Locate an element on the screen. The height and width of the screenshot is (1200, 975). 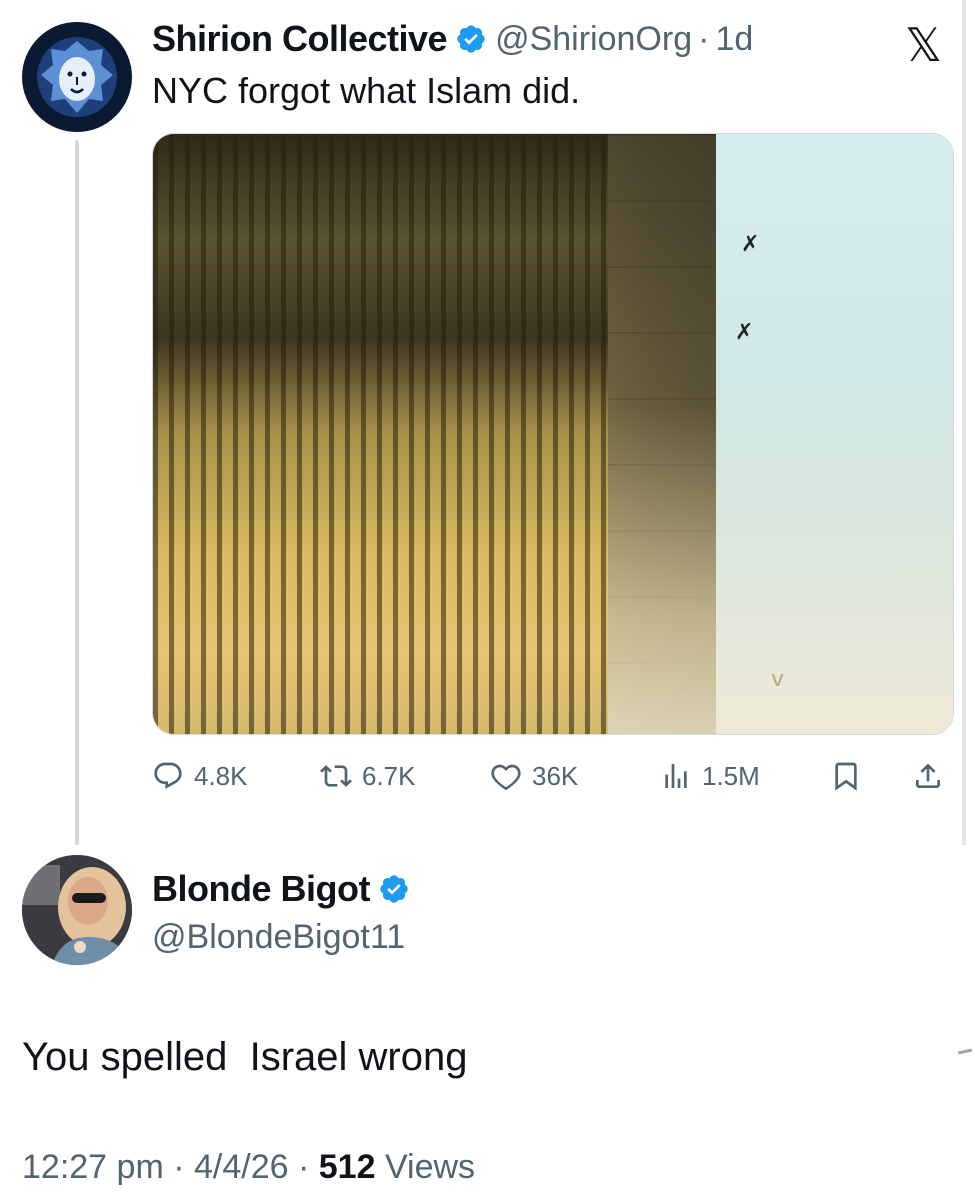
lion-avatar-icon is located at coordinates (77, 77).